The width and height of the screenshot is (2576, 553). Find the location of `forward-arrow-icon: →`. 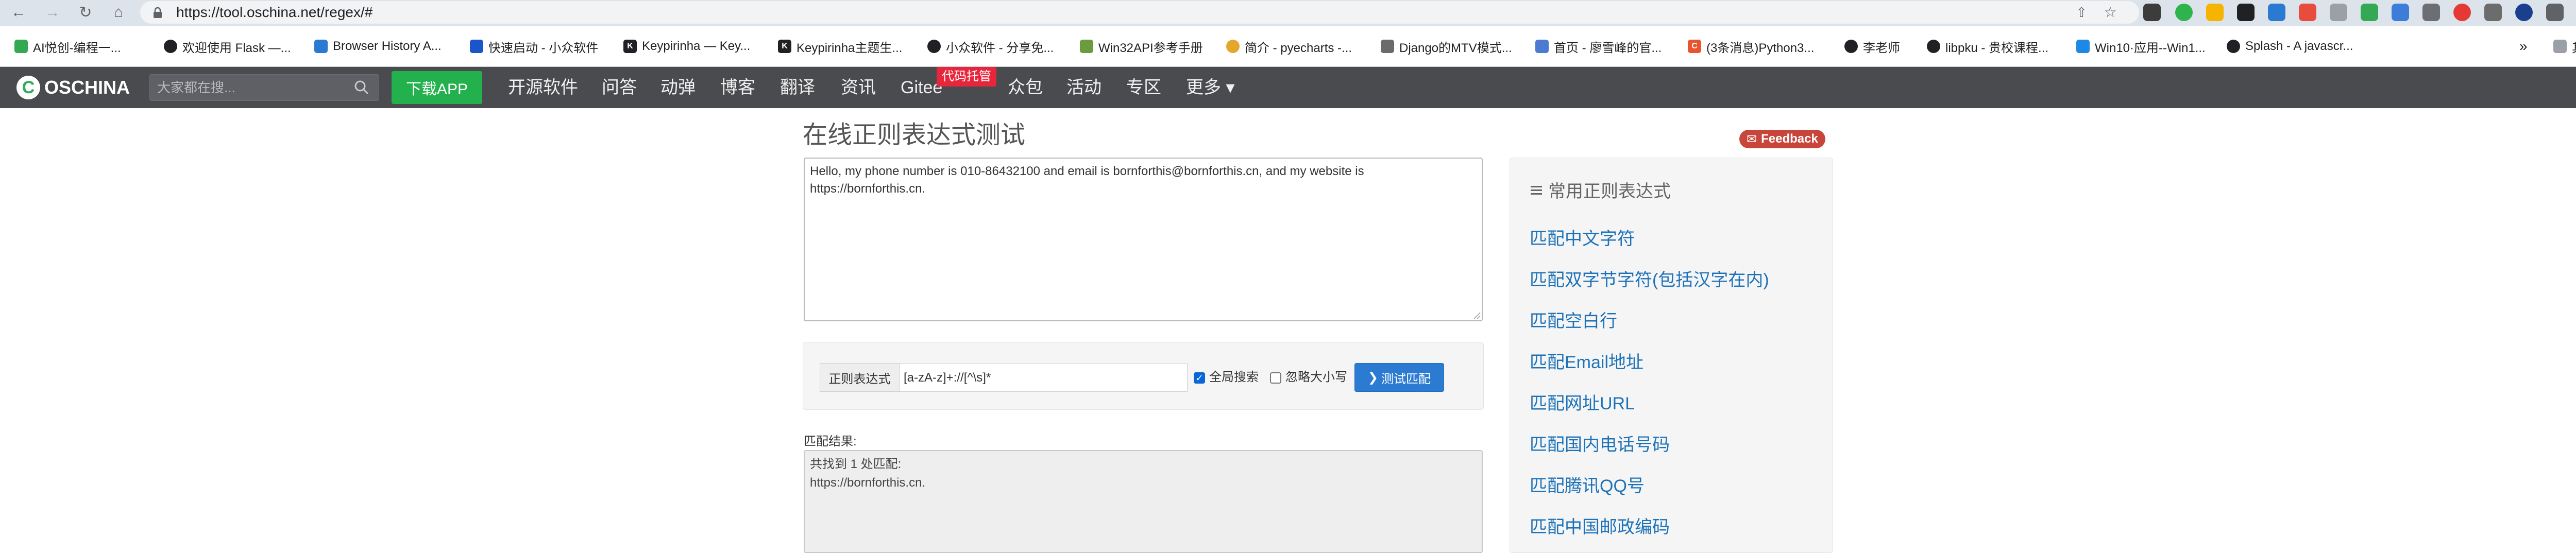

forward-arrow-icon: → is located at coordinates (52, 12).